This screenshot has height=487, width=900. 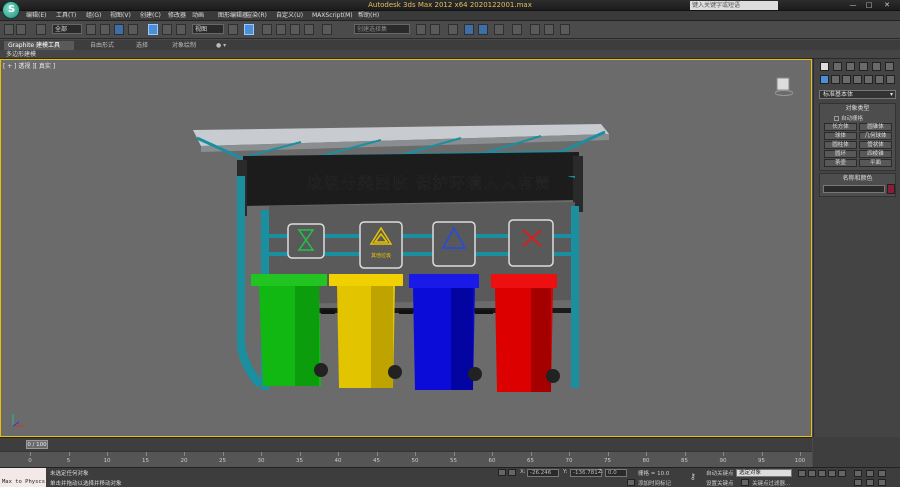 What do you see at coordinates (854, 189) in the screenshot?
I see `object-name-field` at bounding box center [854, 189].